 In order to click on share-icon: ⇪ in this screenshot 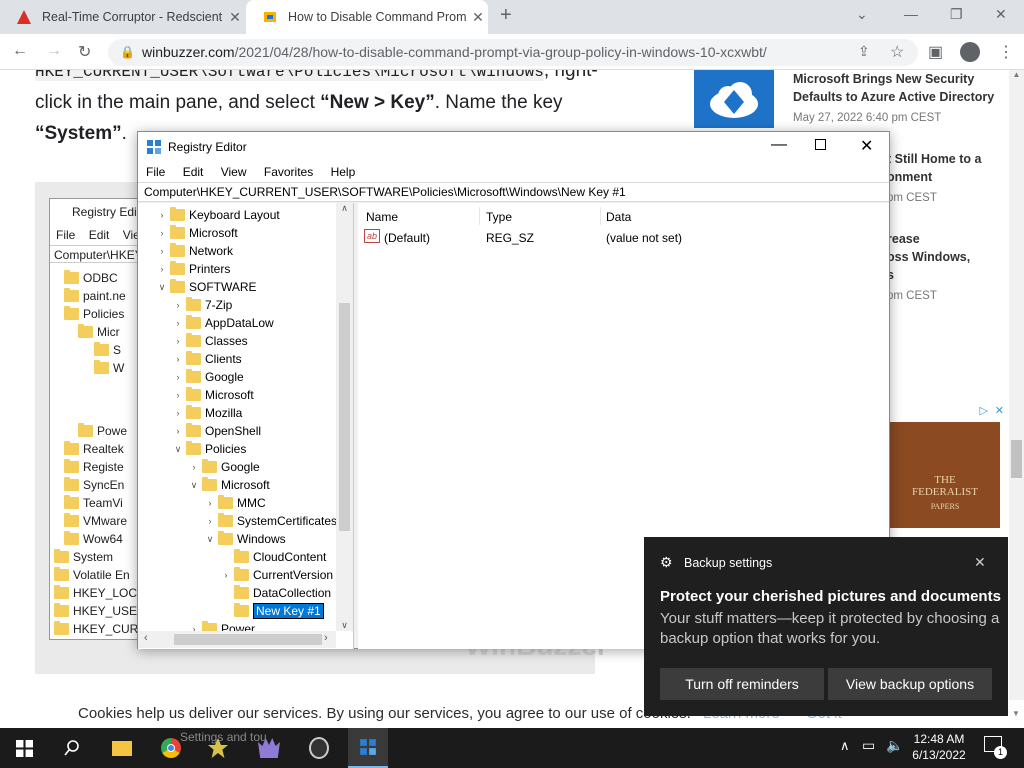, I will do `click(864, 51)`.